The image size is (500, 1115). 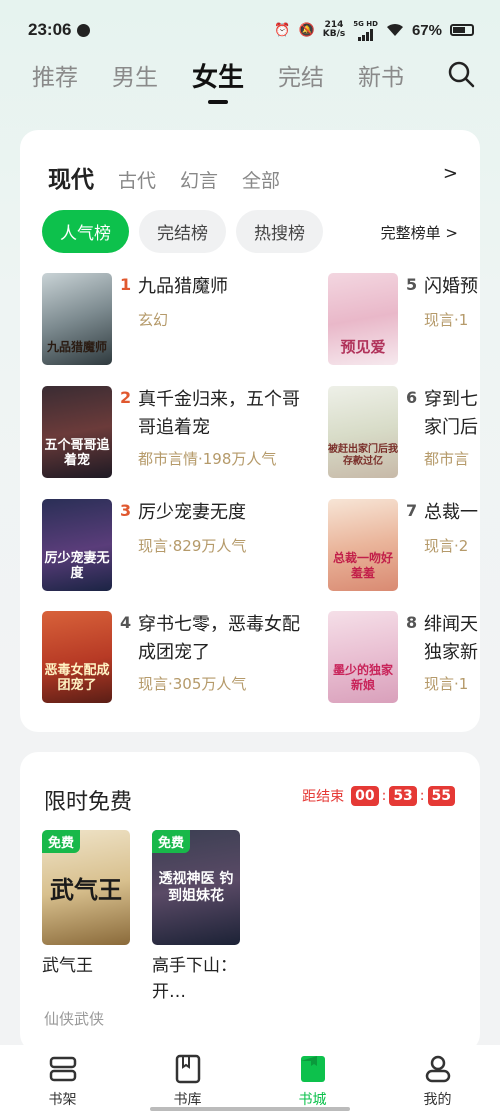 I want to click on chevron-right-icon: >, so click(x=450, y=173).